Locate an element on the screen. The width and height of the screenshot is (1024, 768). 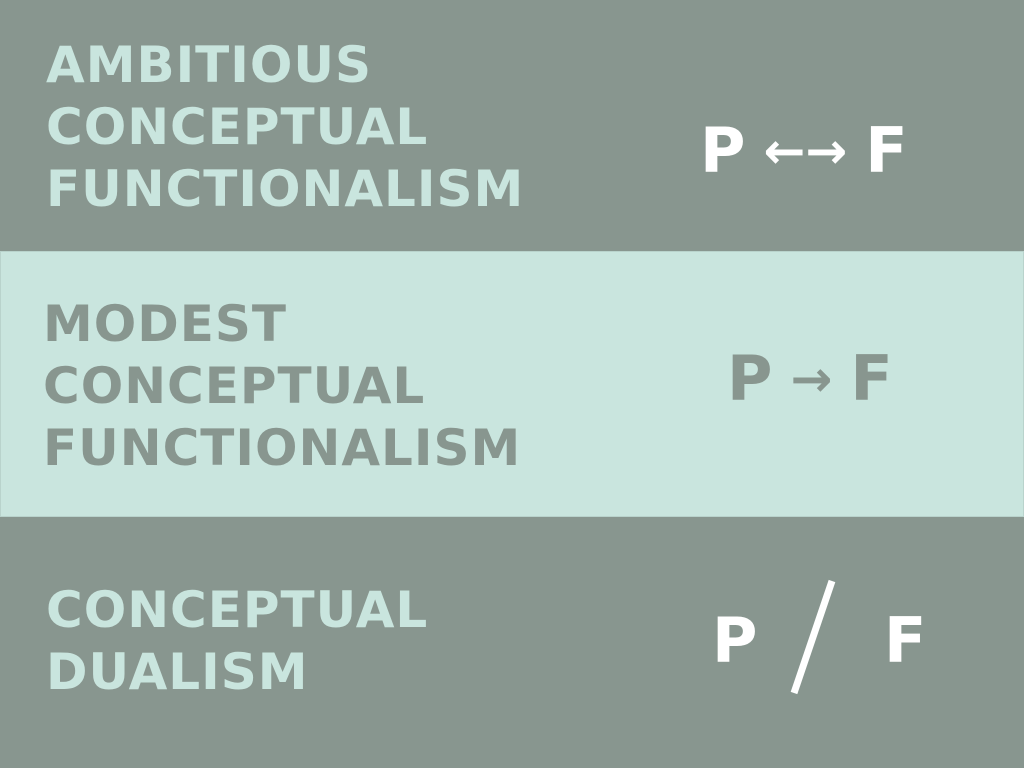
right-arrow-icon: → is located at coordinates (811, 379).